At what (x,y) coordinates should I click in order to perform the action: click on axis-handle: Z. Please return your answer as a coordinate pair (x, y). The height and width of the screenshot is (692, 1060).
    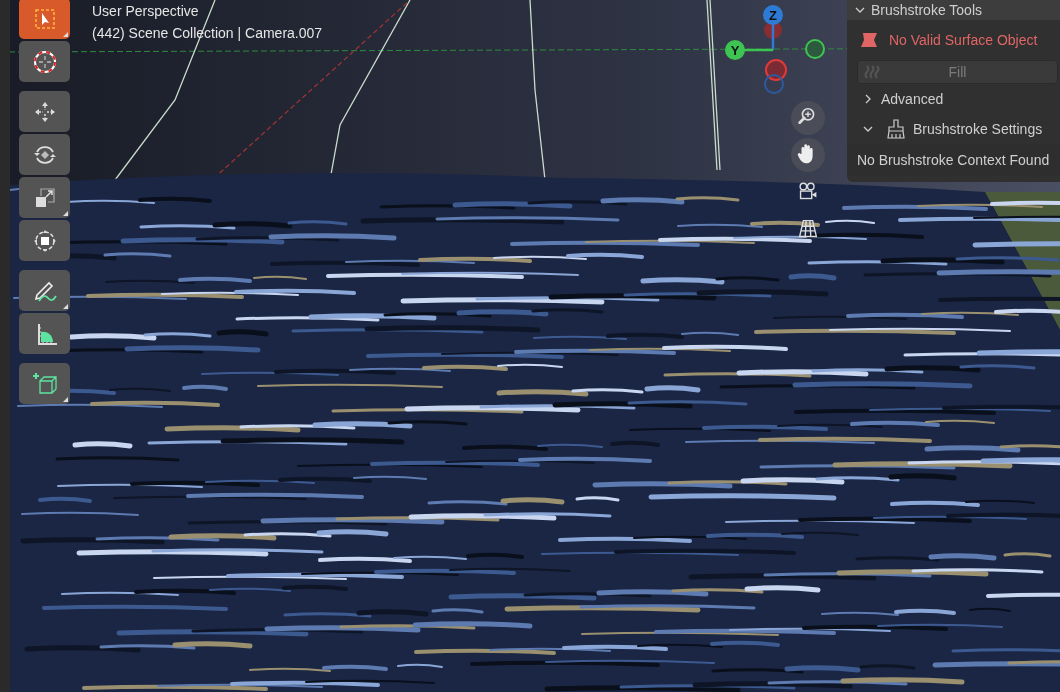
    Looking at the image, I should click on (773, 15).